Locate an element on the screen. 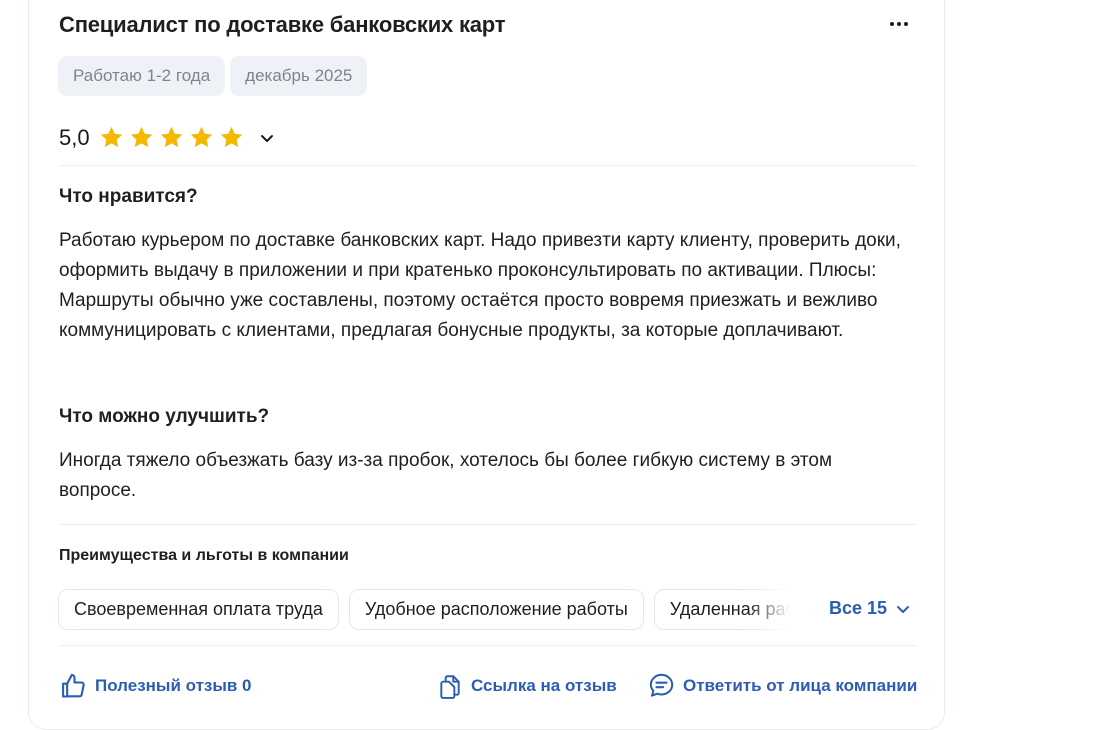 This screenshot has width=1093, height=730. rating-value: 5,0 is located at coordinates (74, 137).